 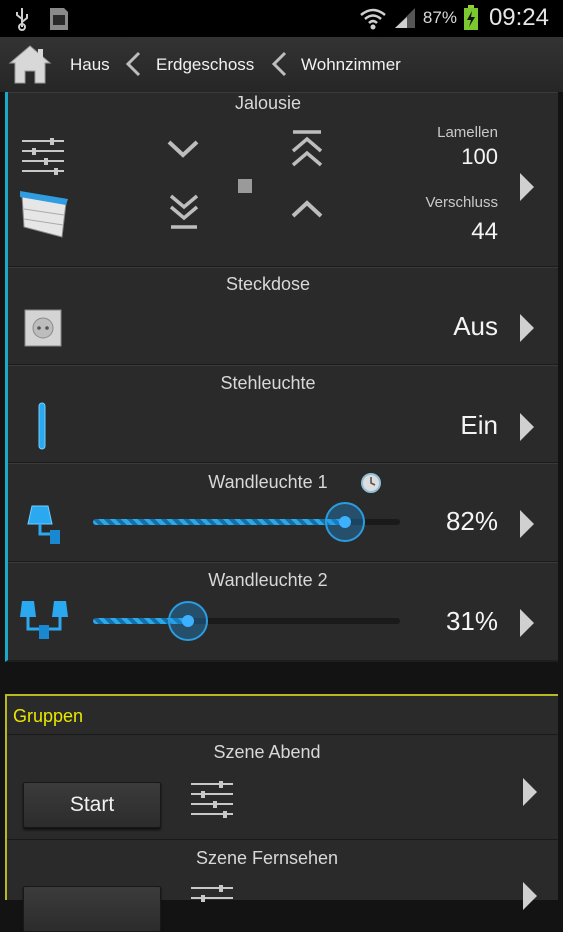 What do you see at coordinates (373, 19) in the screenshot?
I see `wifi-icon` at bounding box center [373, 19].